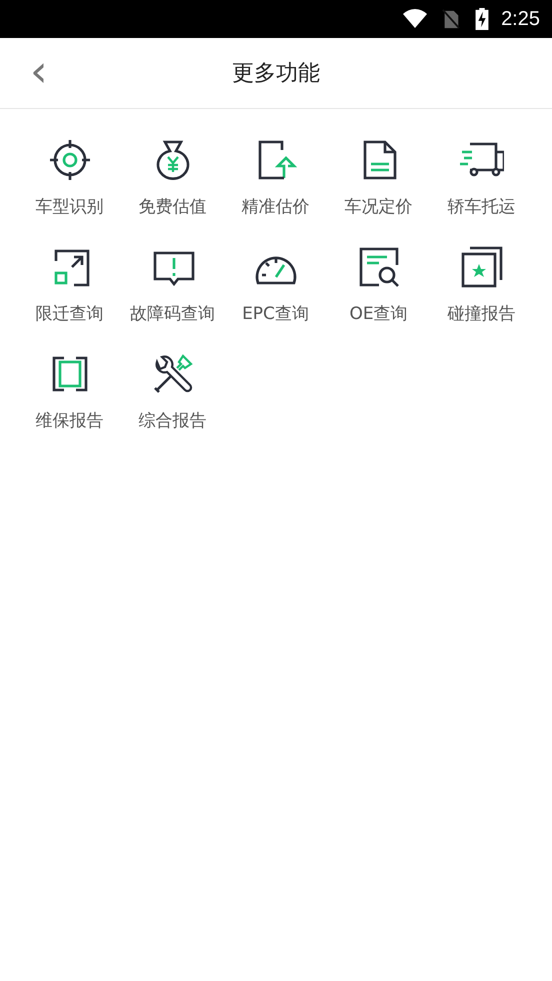 This screenshot has width=552, height=981. Describe the element at coordinates (482, 19) in the screenshot. I see `battery-charging-icon` at that location.